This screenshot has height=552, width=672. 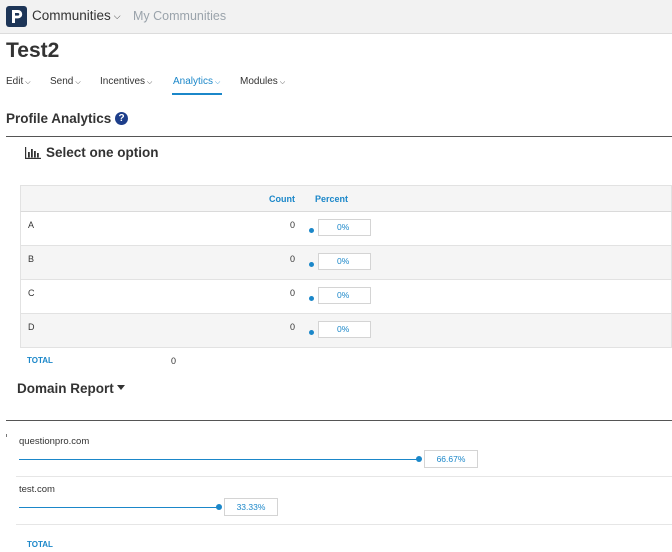 What do you see at coordinates (339, 420) in the screenshot?
I see `domain-report-divider` at bounding box center [339, 420].